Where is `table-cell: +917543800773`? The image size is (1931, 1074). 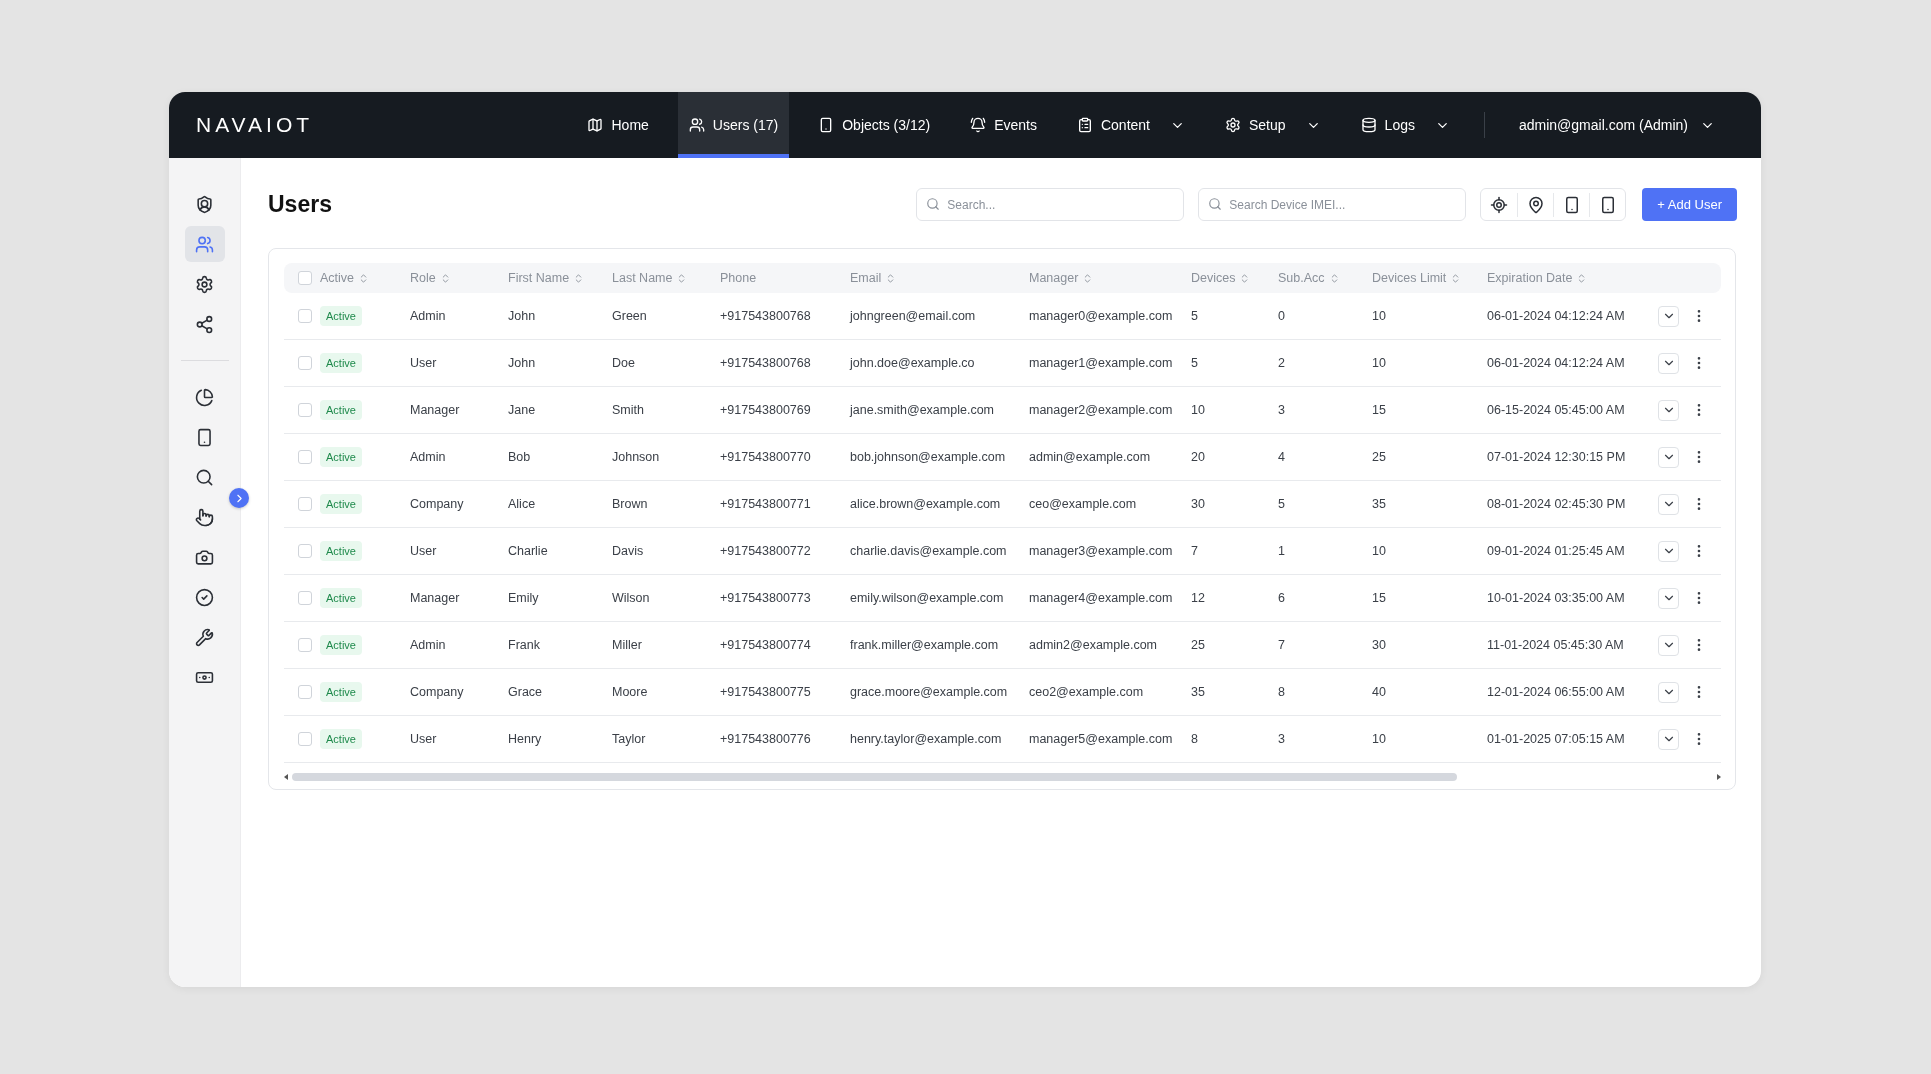
table-cell: +917543800773 is located at coordinates (765, 598).